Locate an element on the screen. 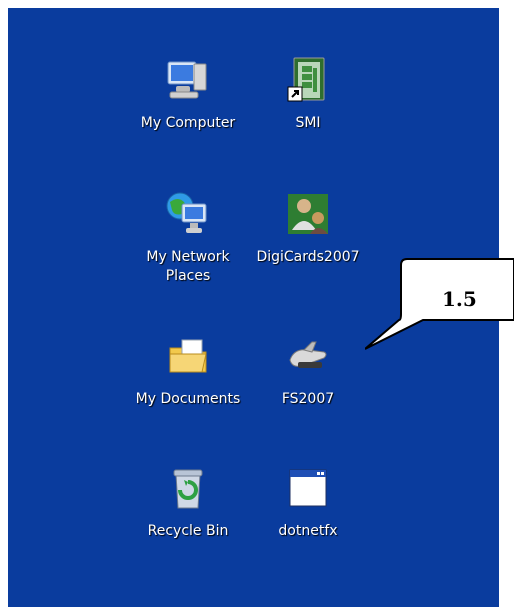 The image size is (514, 612). fs2007-airplane-icon is located at coordinates (308, 356).